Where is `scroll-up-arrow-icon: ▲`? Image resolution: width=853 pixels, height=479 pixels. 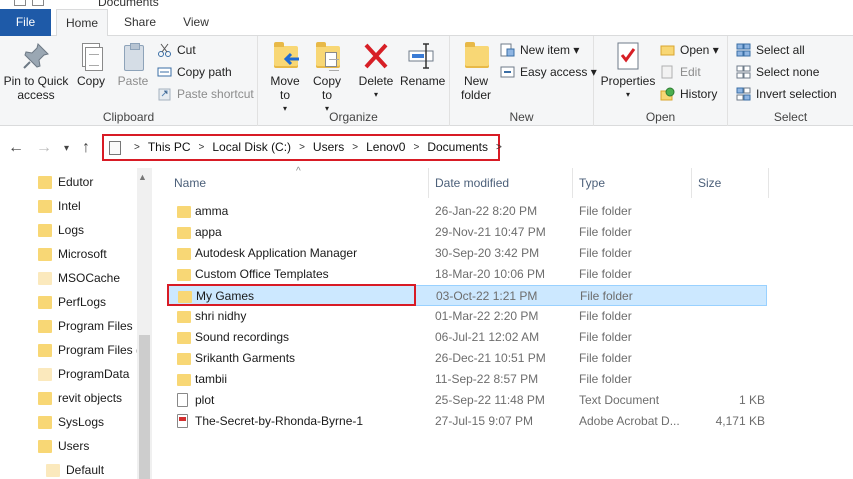 scroll-up-arrow-icon: ▲ is located at coordinates (142, 177).